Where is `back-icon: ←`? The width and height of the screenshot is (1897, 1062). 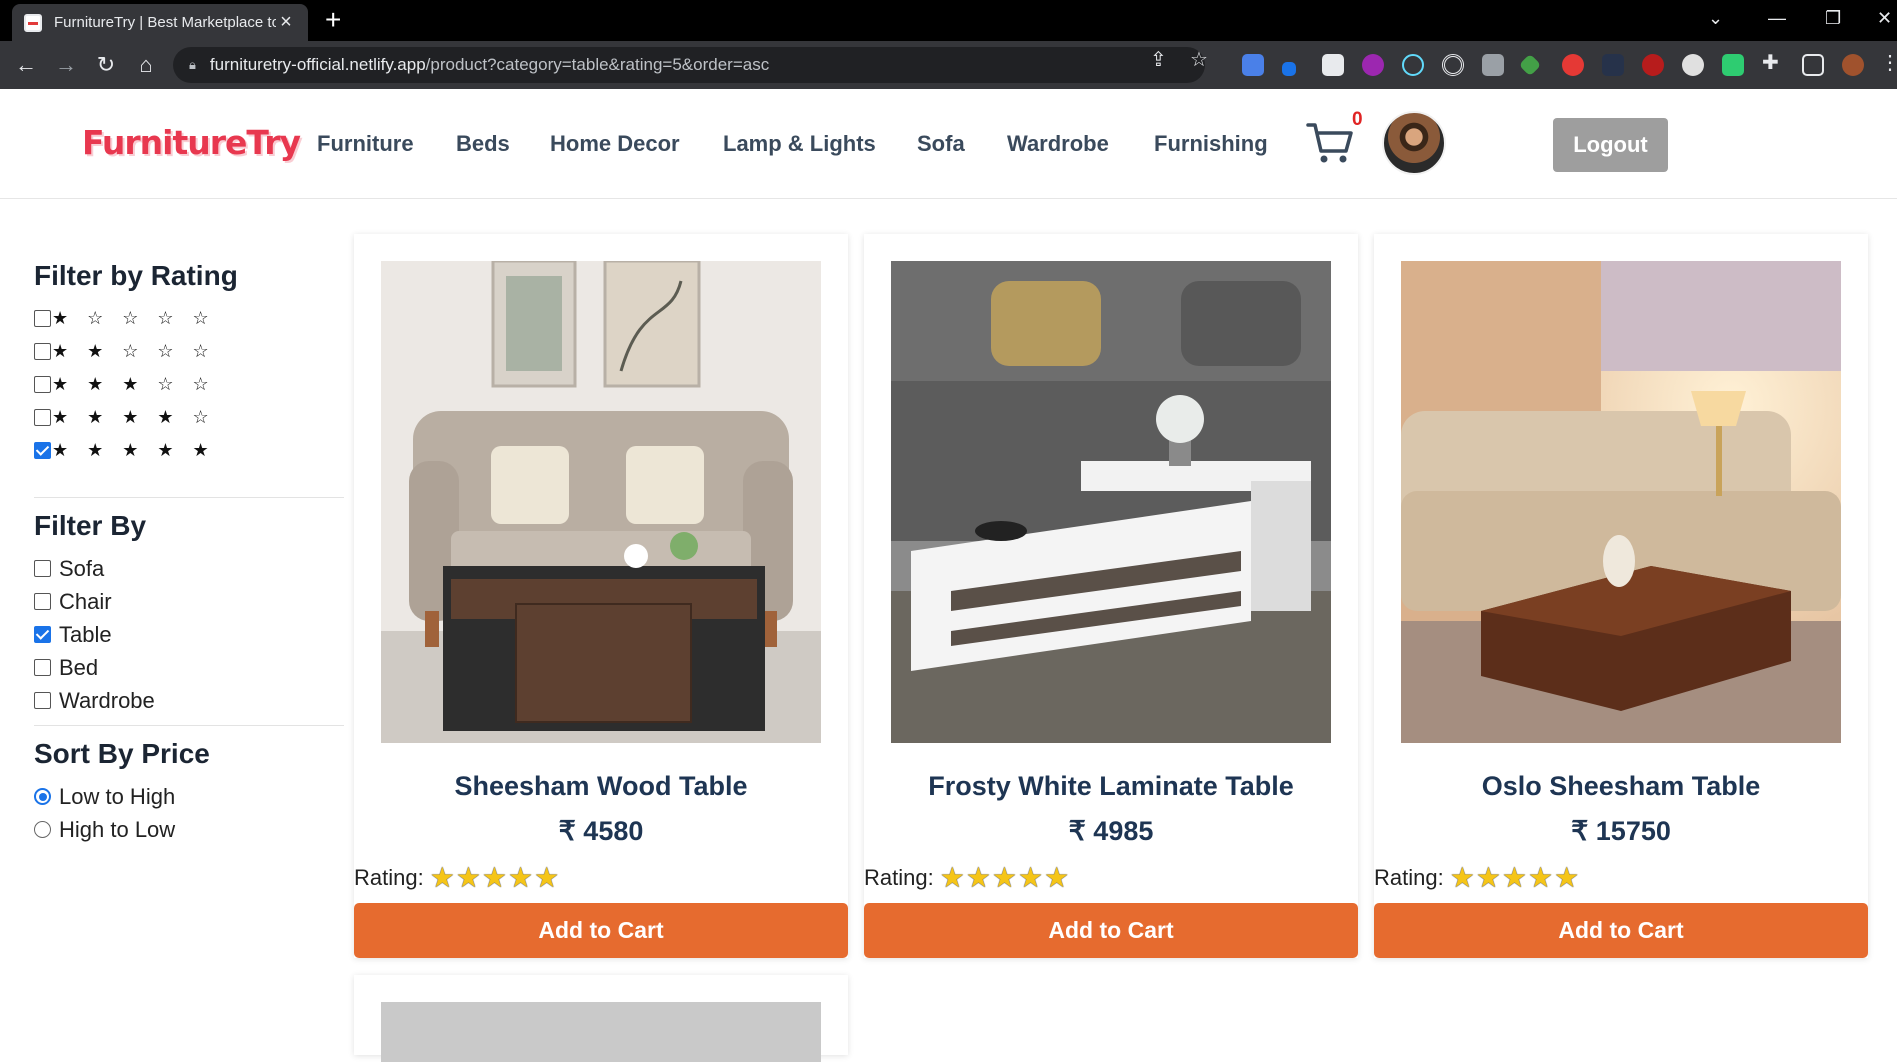 back-icon: ← is located at coordinates (26, 65).